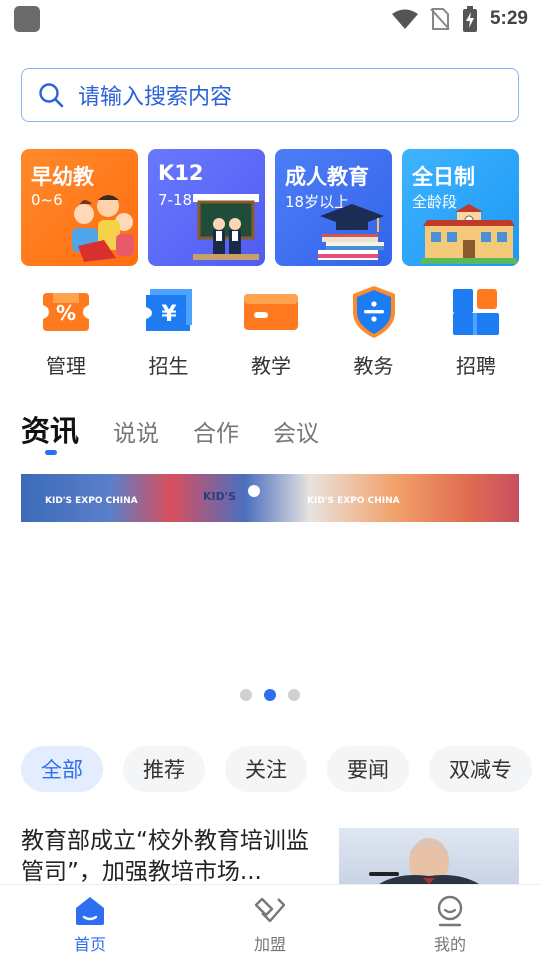  Describe the element at coordinates (443, 177) in the screenshot. I see `category-title: 全日制` at that location.